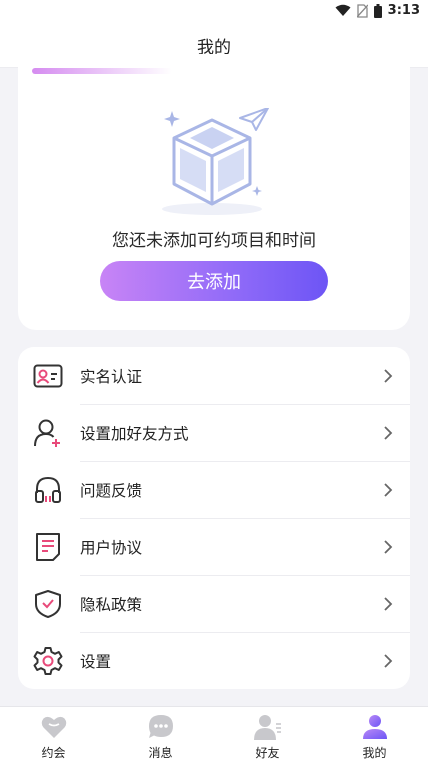 This screenshot has height=762, width=428. What do you see at coordinates (48, 604) in the screenshot?
I see `shield-icon` at bounding box center [48, 604].